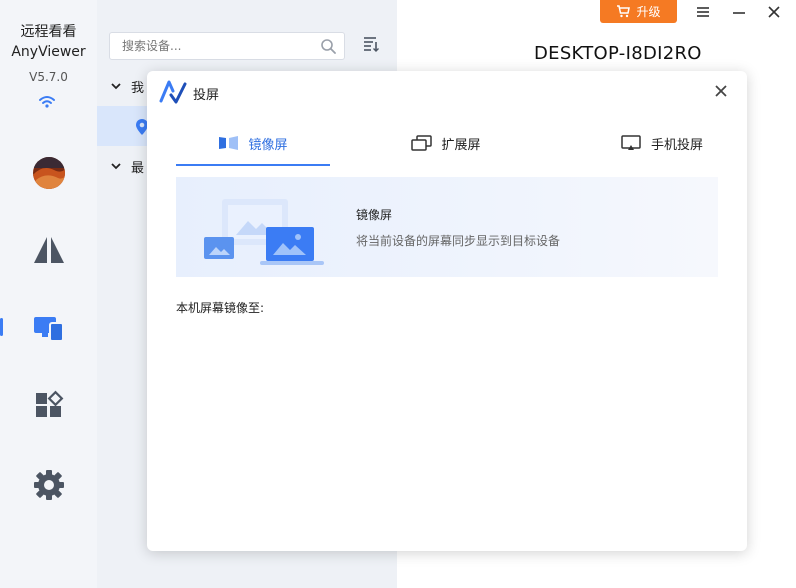 This screenshot has width=796, height=588. I want to click on search-input, so click(217, 46).